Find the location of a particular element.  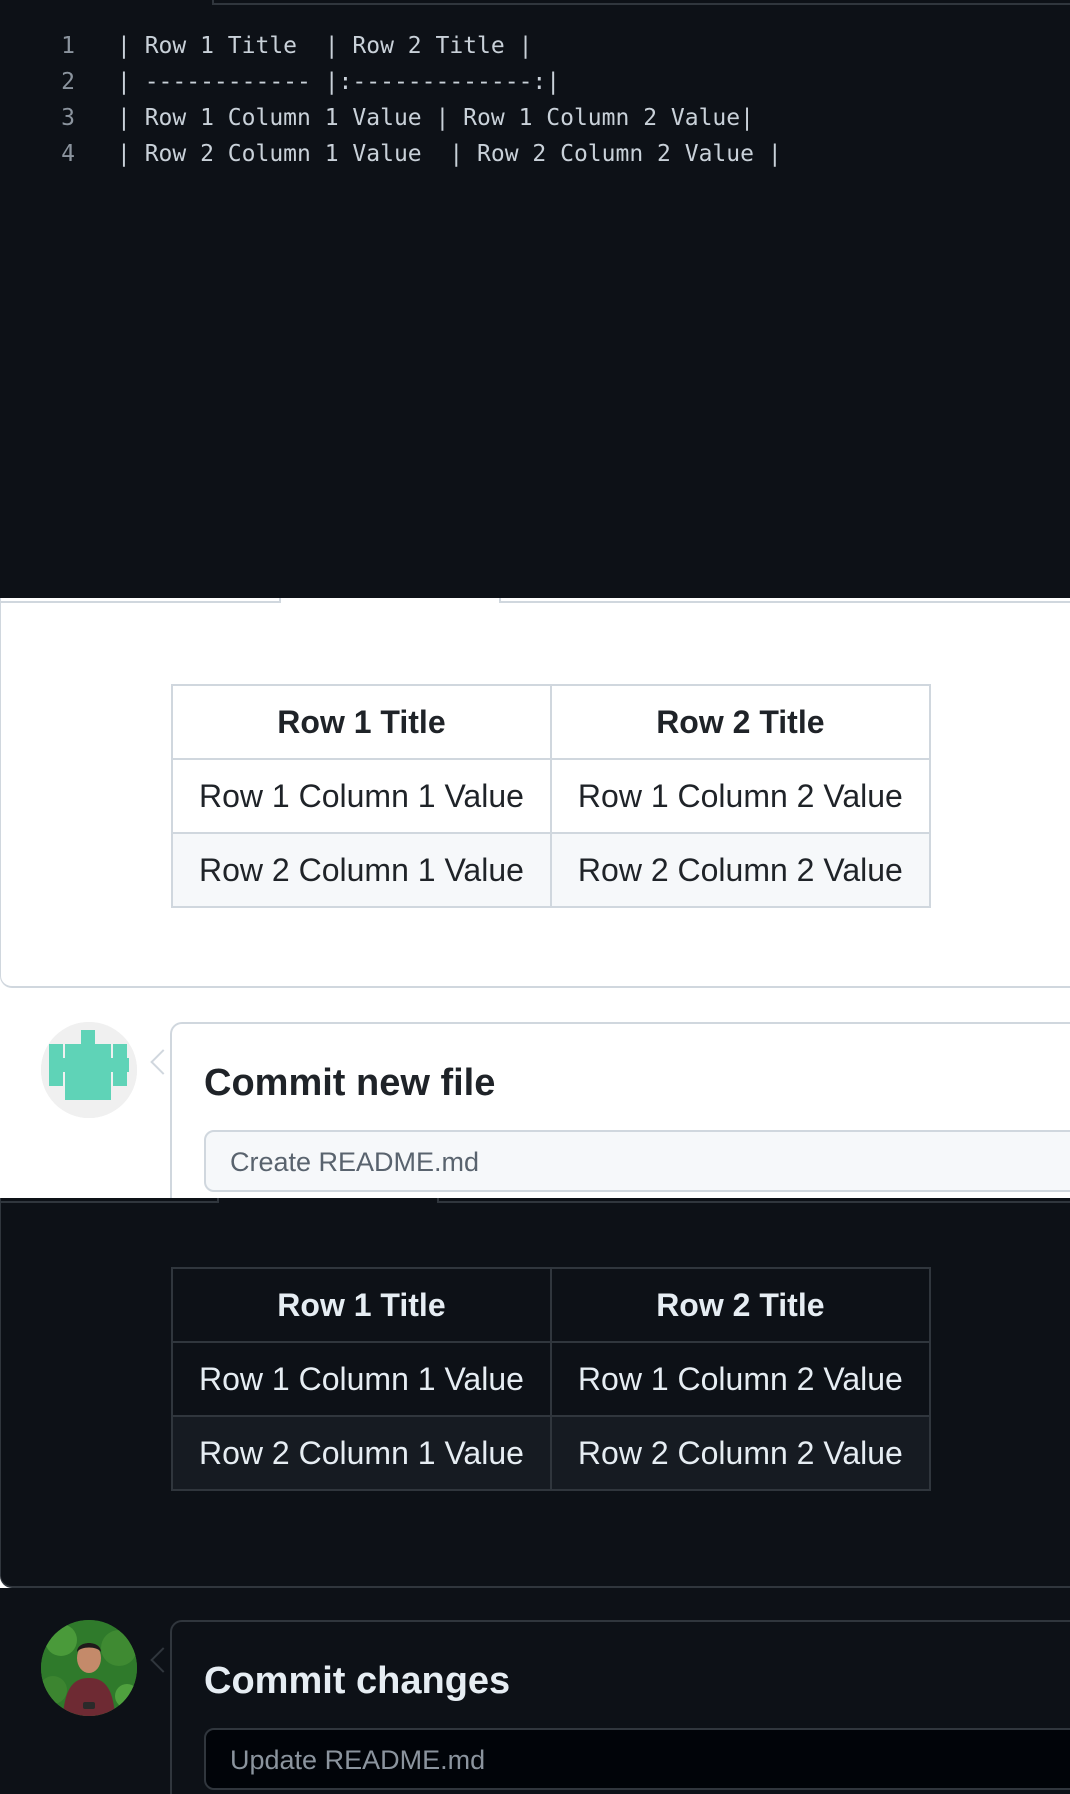

line-text: | Row 1 Title | Row 2 Title | is located at coordinates (324, 46).